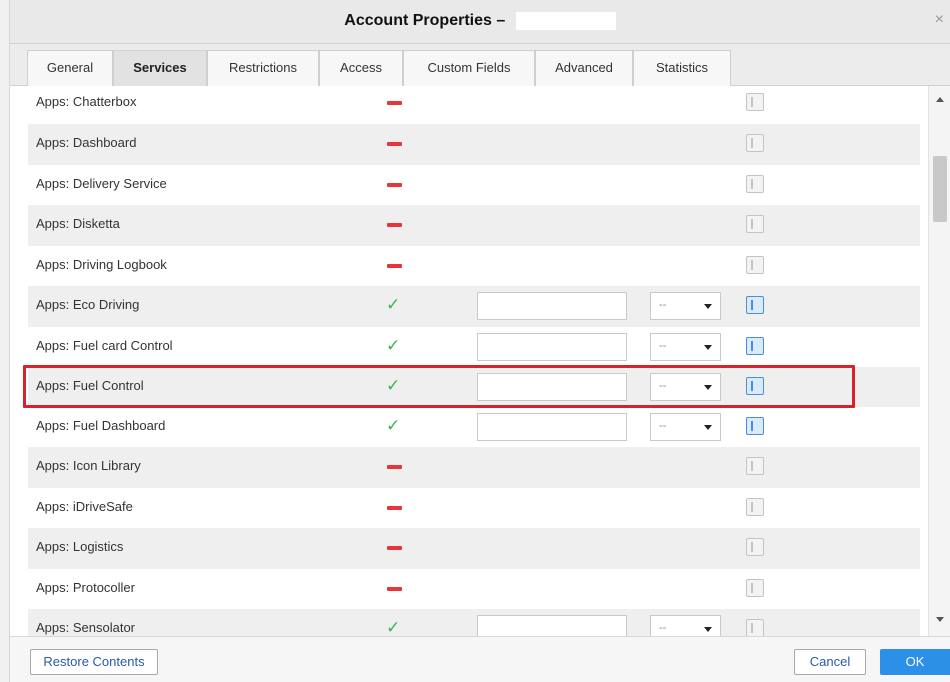  I want to click on title-bar: Account Properties – ×, so click(480, 22).